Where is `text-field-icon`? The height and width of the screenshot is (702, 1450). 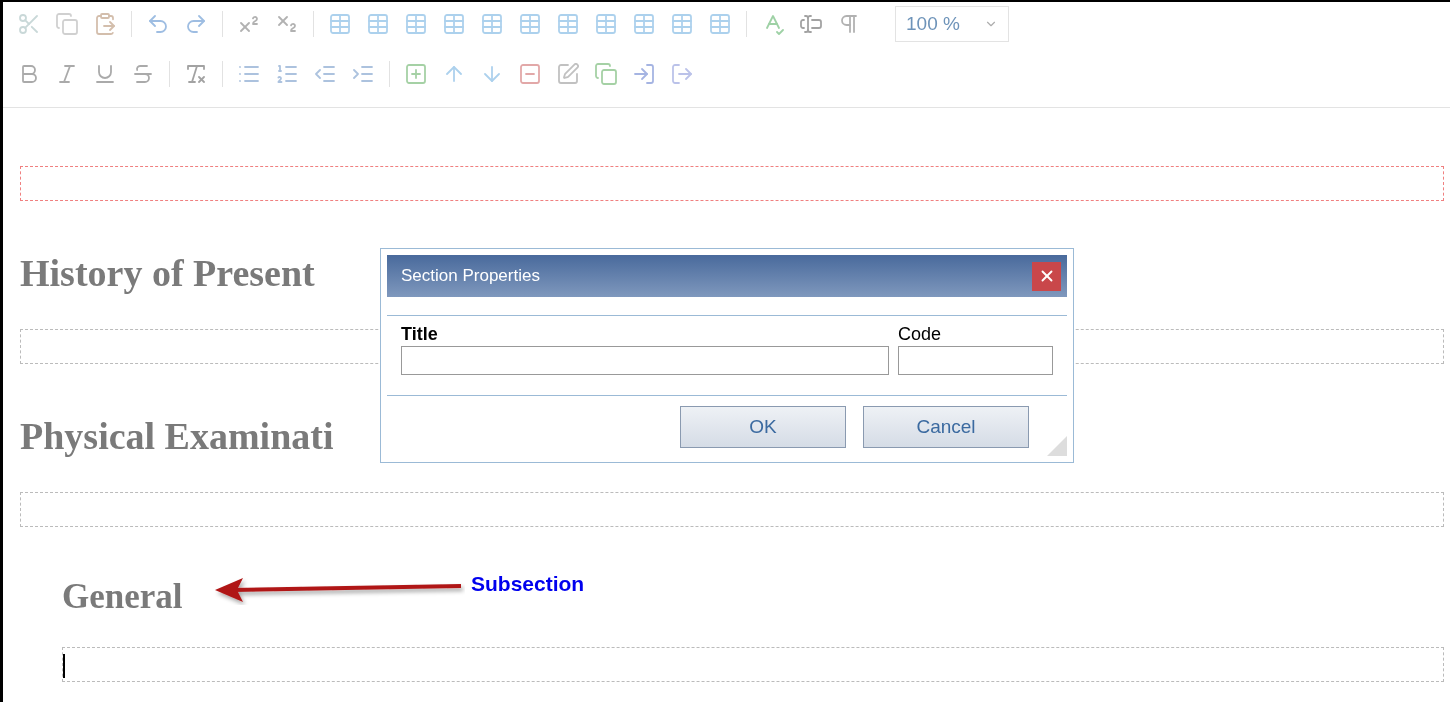 text-field-icon is located at coordinates (811, 24).